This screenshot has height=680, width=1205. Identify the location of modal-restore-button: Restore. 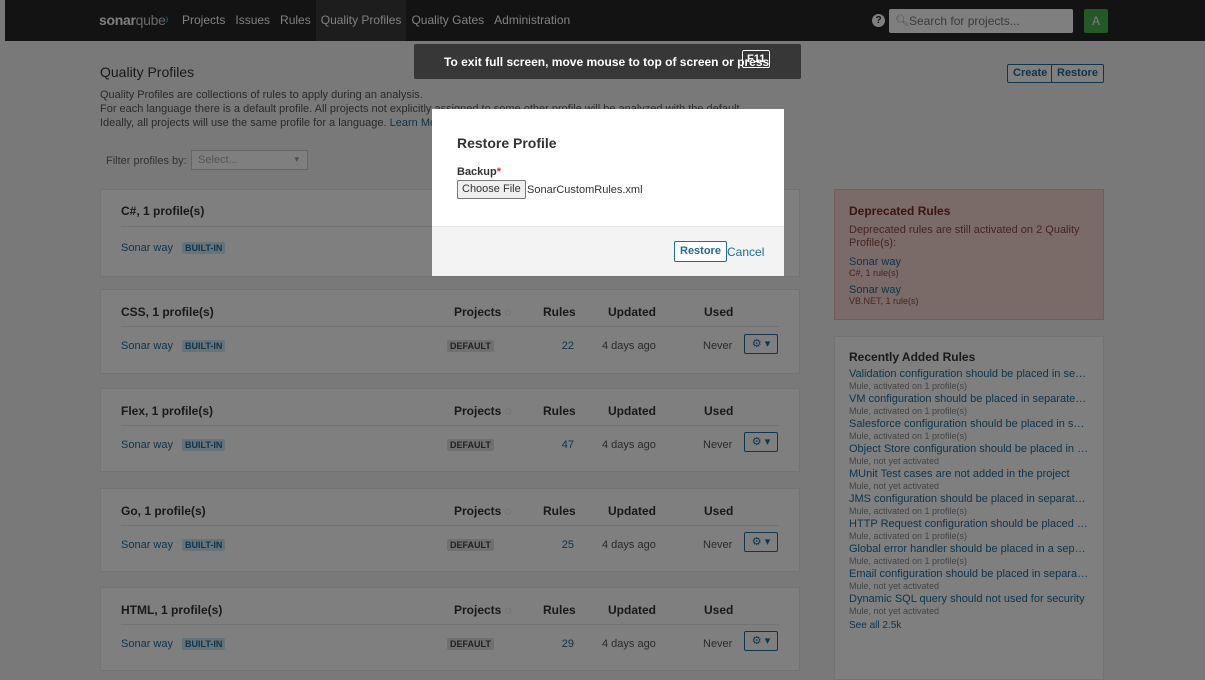
(700, 251).